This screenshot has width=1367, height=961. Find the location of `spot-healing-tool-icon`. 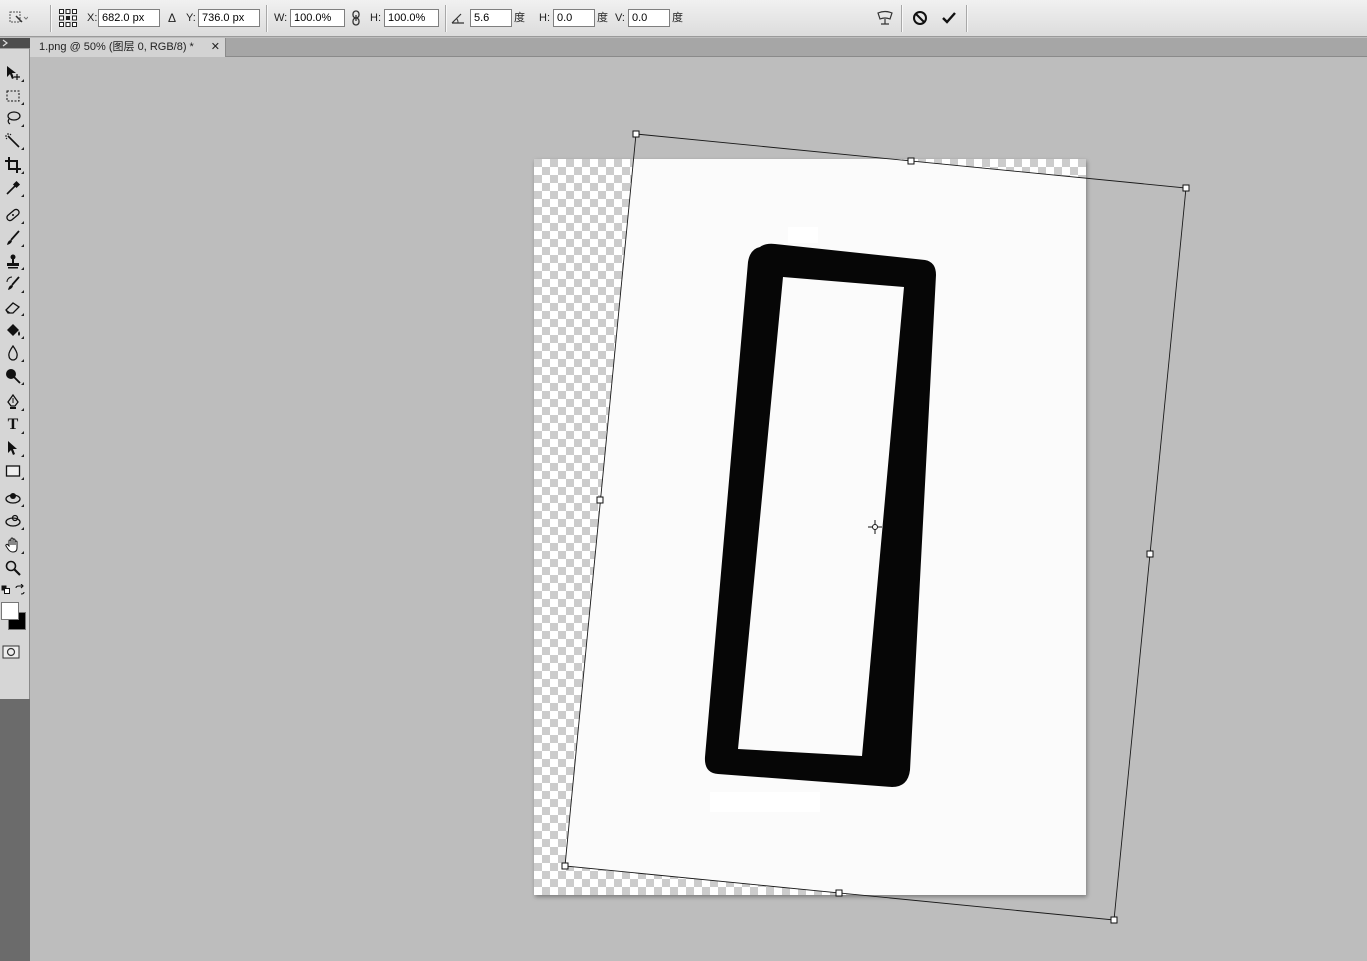

spot-healing-tool-icon is located at coordinates (13, 215).